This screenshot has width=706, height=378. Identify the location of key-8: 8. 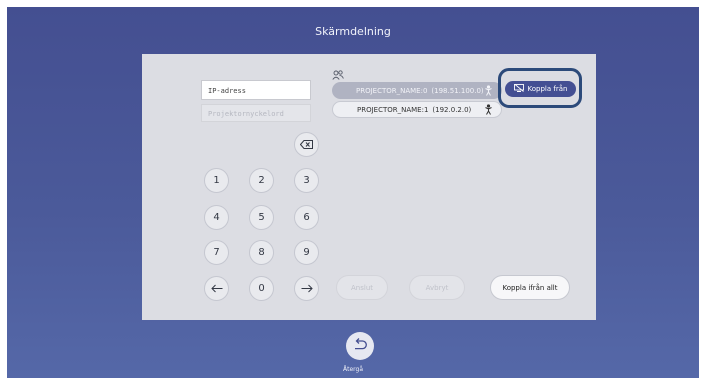
(261, 252).